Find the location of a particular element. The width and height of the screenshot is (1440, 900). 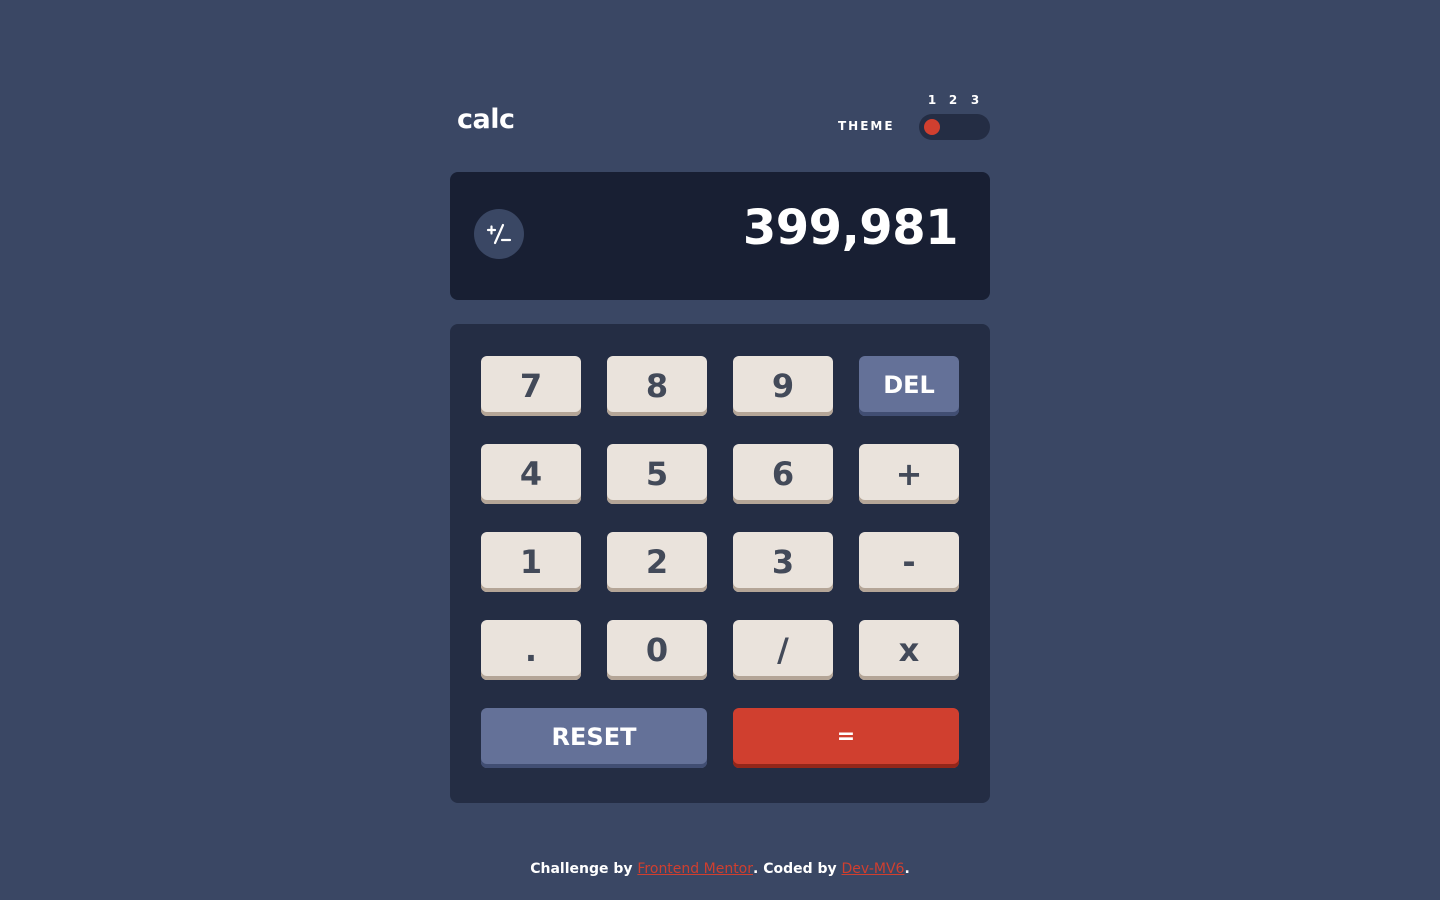

key-9: 9 is located at coordinates (783, 386).